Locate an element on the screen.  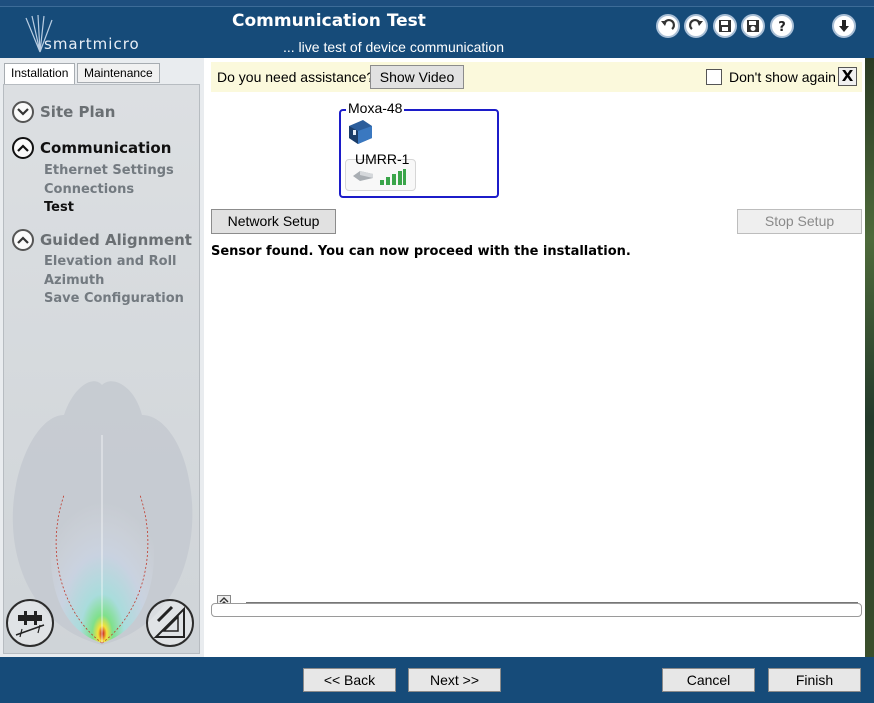
nav-item-connections: Connections is located at coordinates (89, 189).